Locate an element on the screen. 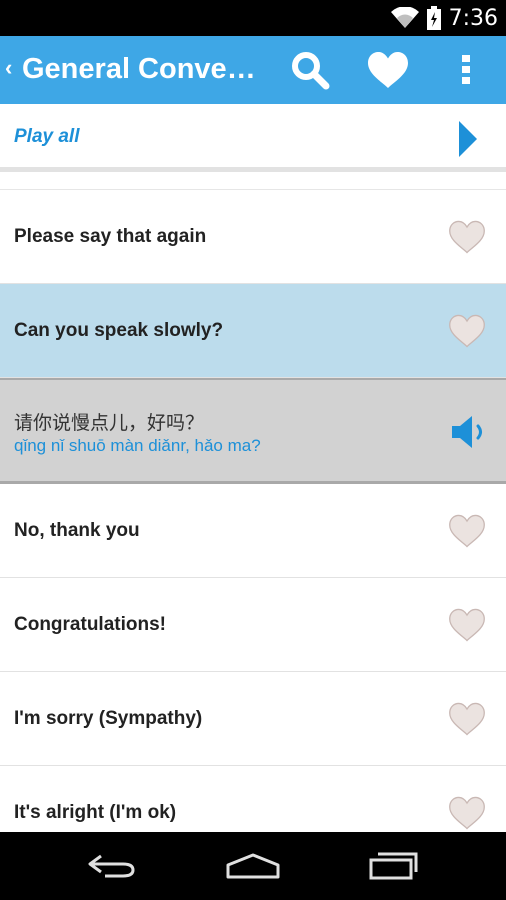  speaker-icon is located at coordinates (470, 432).